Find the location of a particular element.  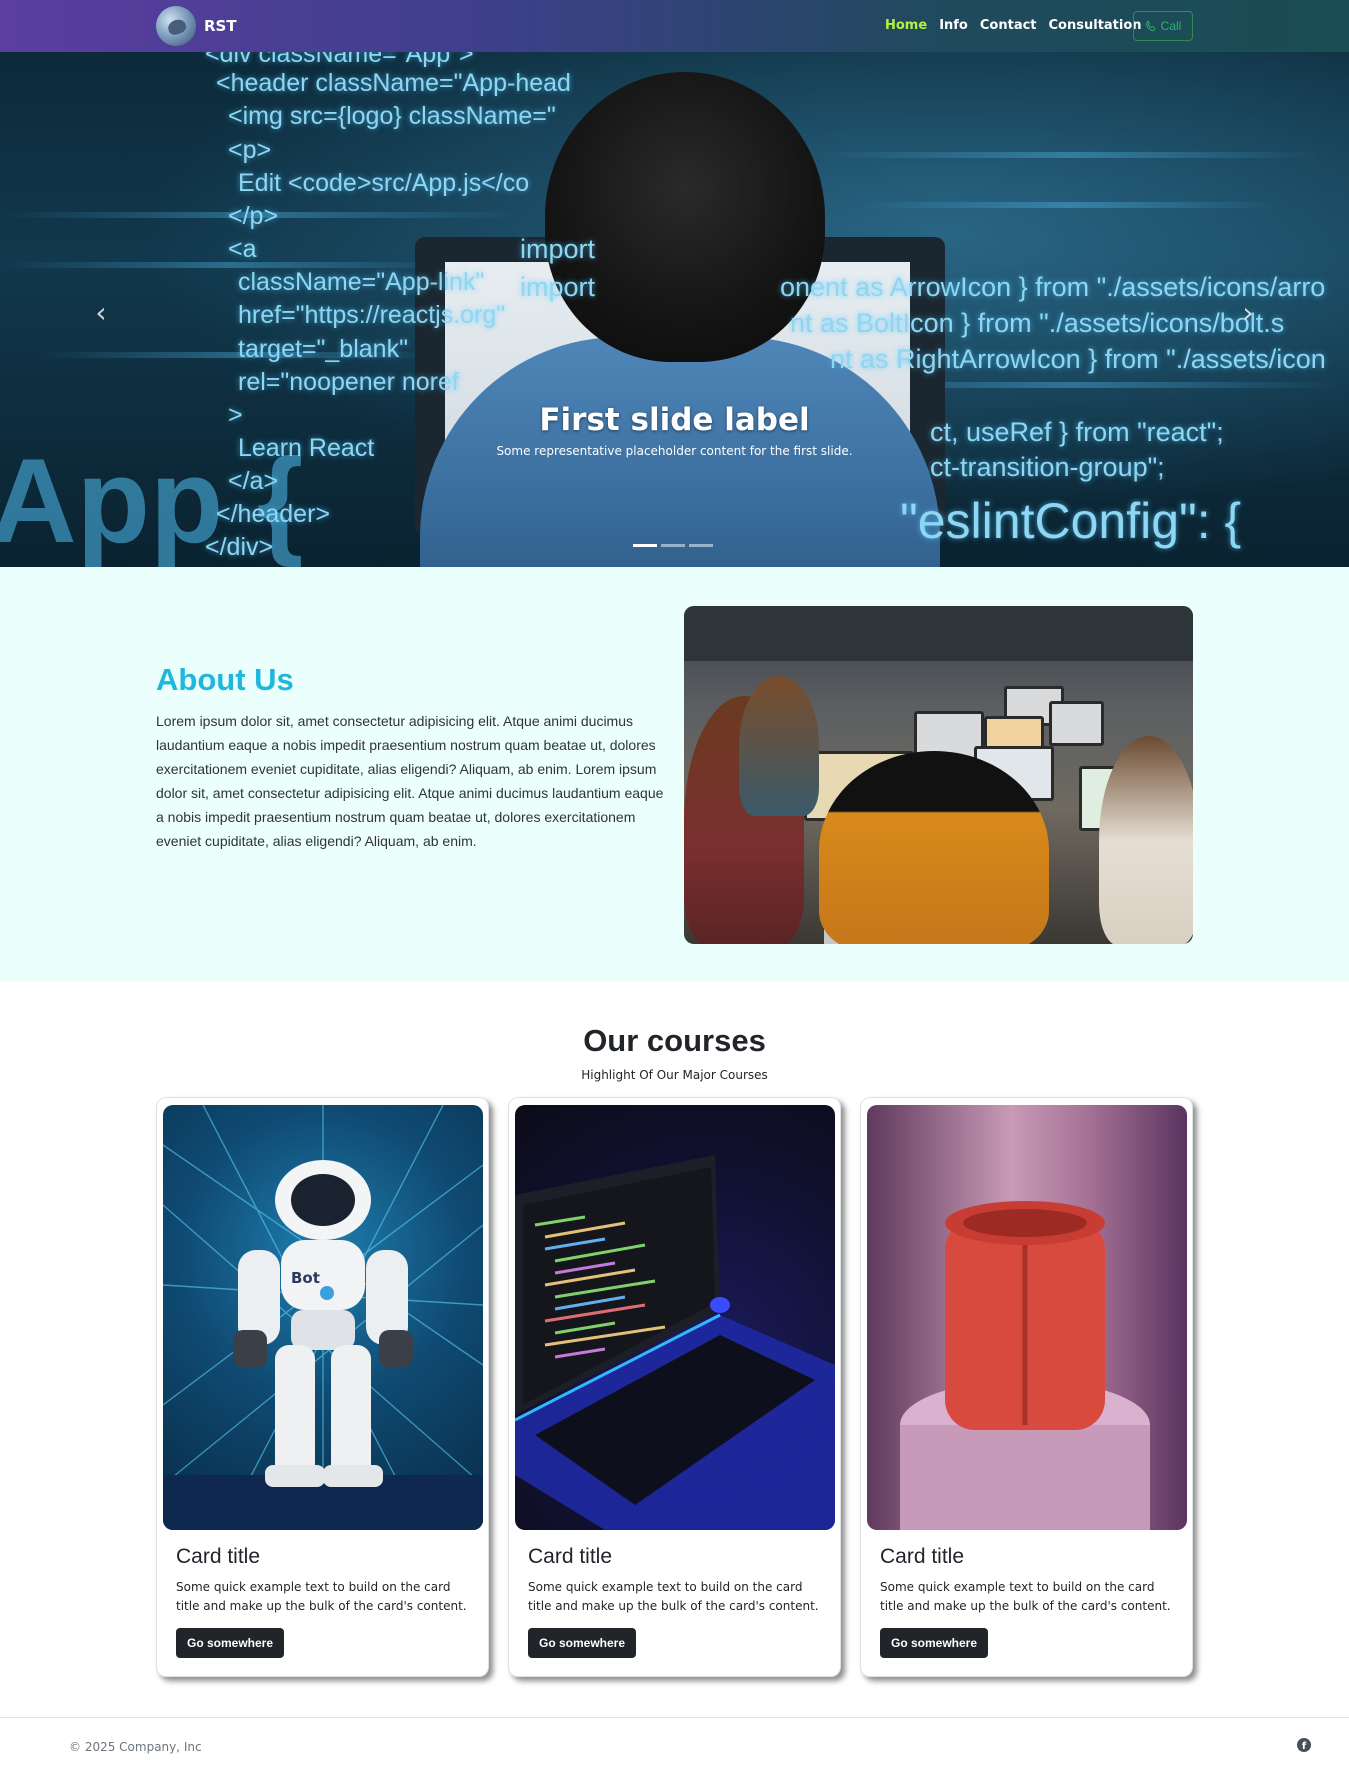

copyright-text: © 2025 Company, Inc is located at coordinates (135, 1747).